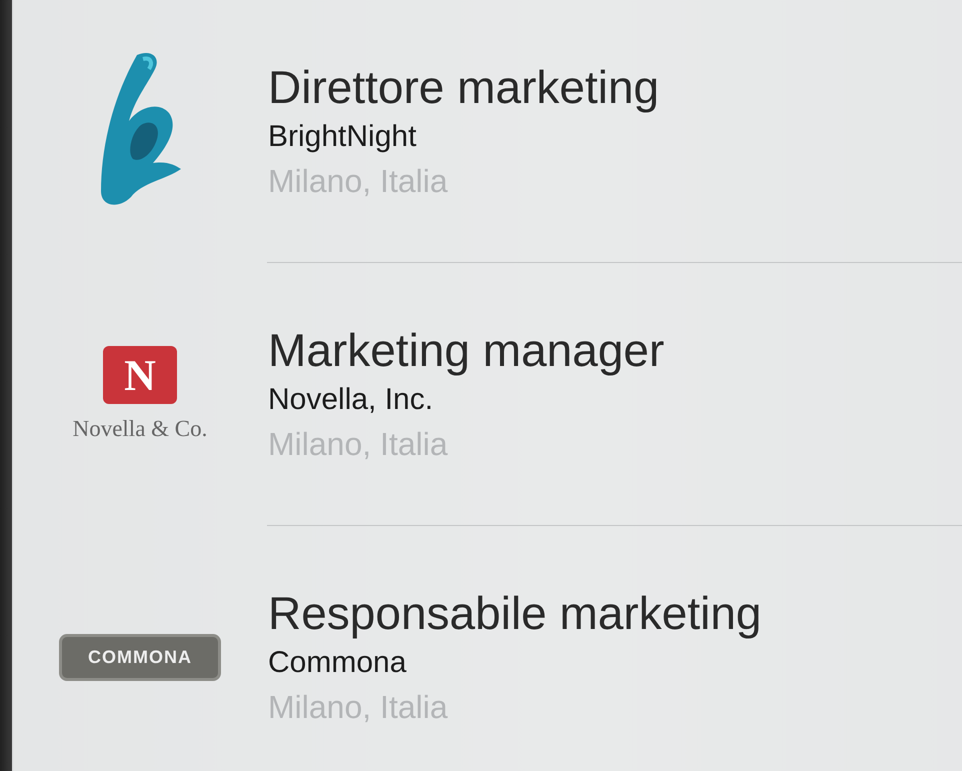  I want to click on company-name: Commona, so click(338, 663).